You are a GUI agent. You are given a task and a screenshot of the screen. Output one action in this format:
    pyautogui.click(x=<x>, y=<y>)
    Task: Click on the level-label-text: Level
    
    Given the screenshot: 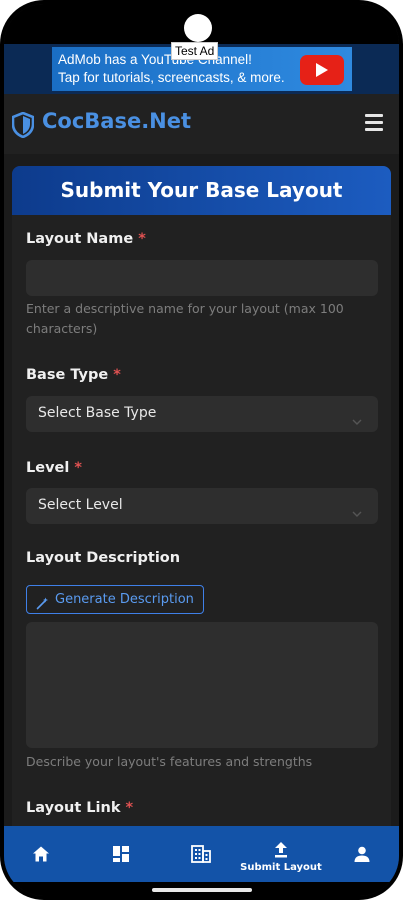 What is the action you would take?
    pyautogui.click(x=48, y=468)
    